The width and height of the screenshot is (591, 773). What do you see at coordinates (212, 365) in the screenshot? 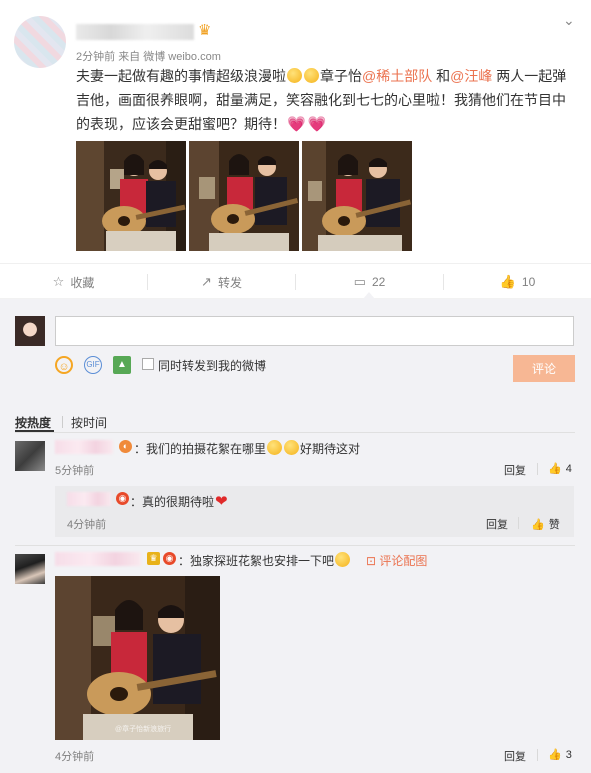
I see `forward-checkbox-label: 同时转发到我的微博` at bounding box center [212, 365].